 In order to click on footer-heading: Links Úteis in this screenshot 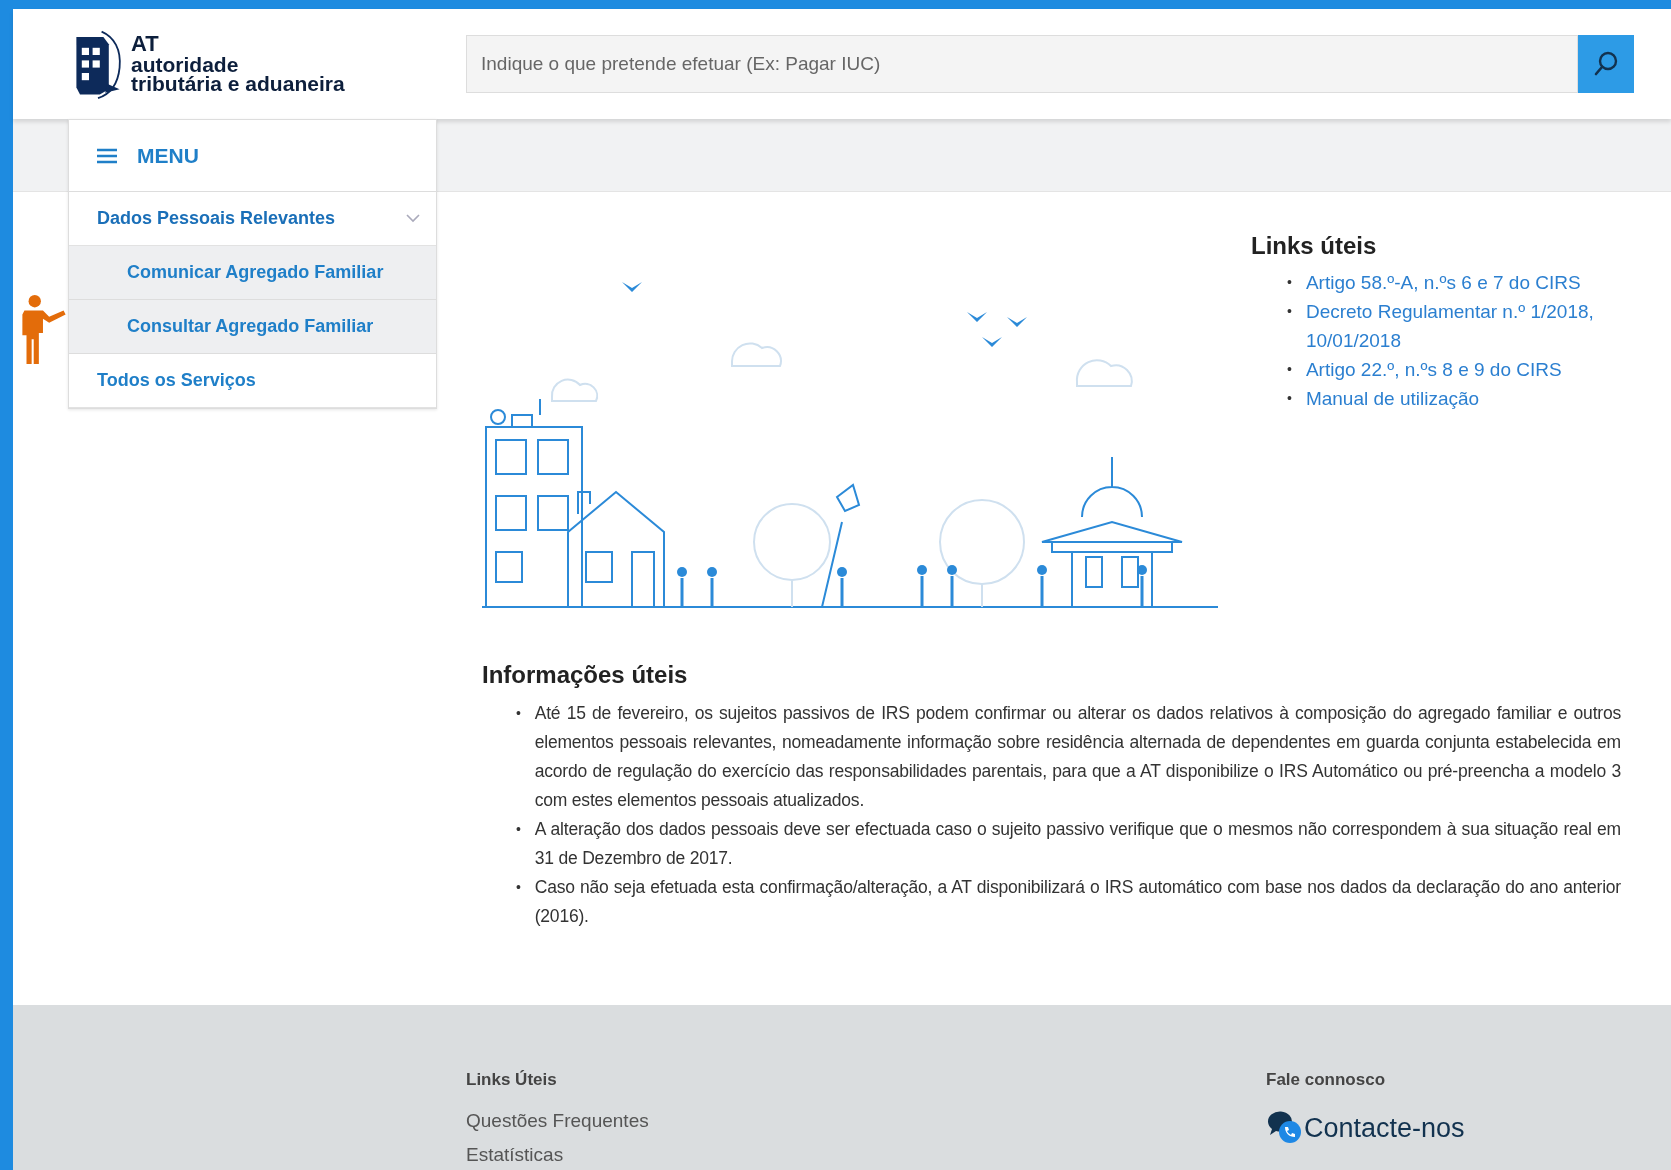, I will do `click(512, 1080)`.